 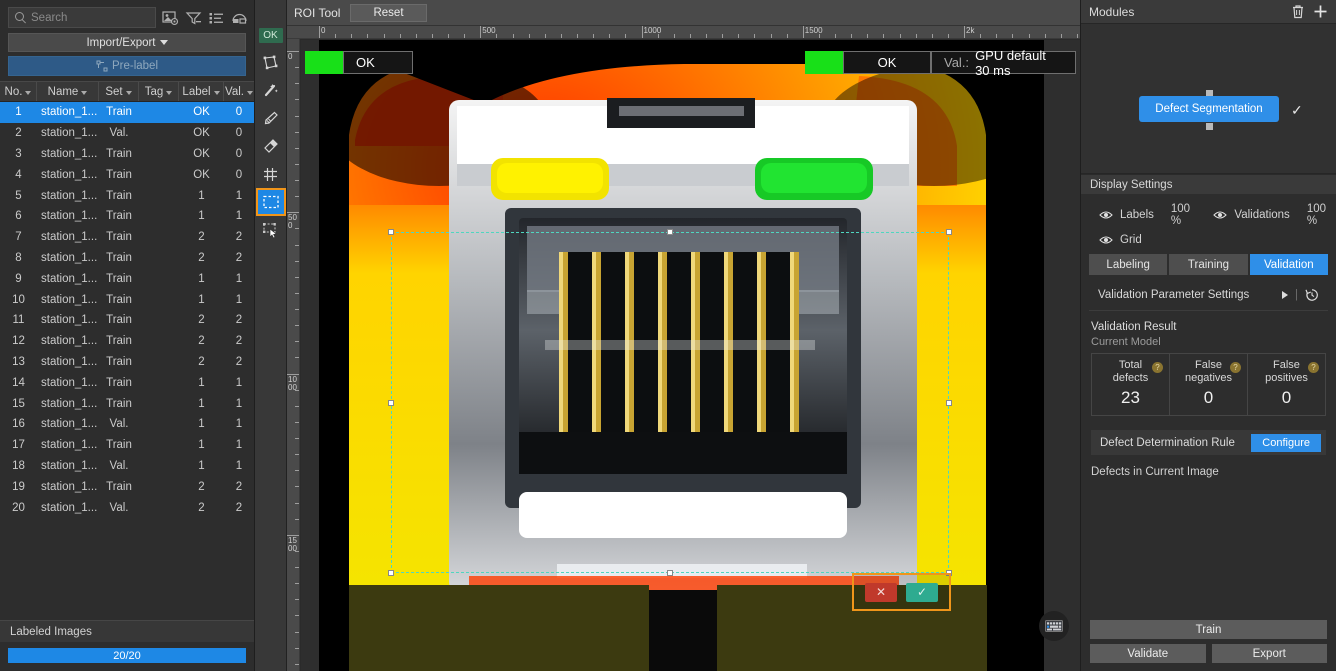 What do you see at coordinates (1208, 264) in the screenshot?
I see `tab-training: Training` at bounding box center [1208, 264].